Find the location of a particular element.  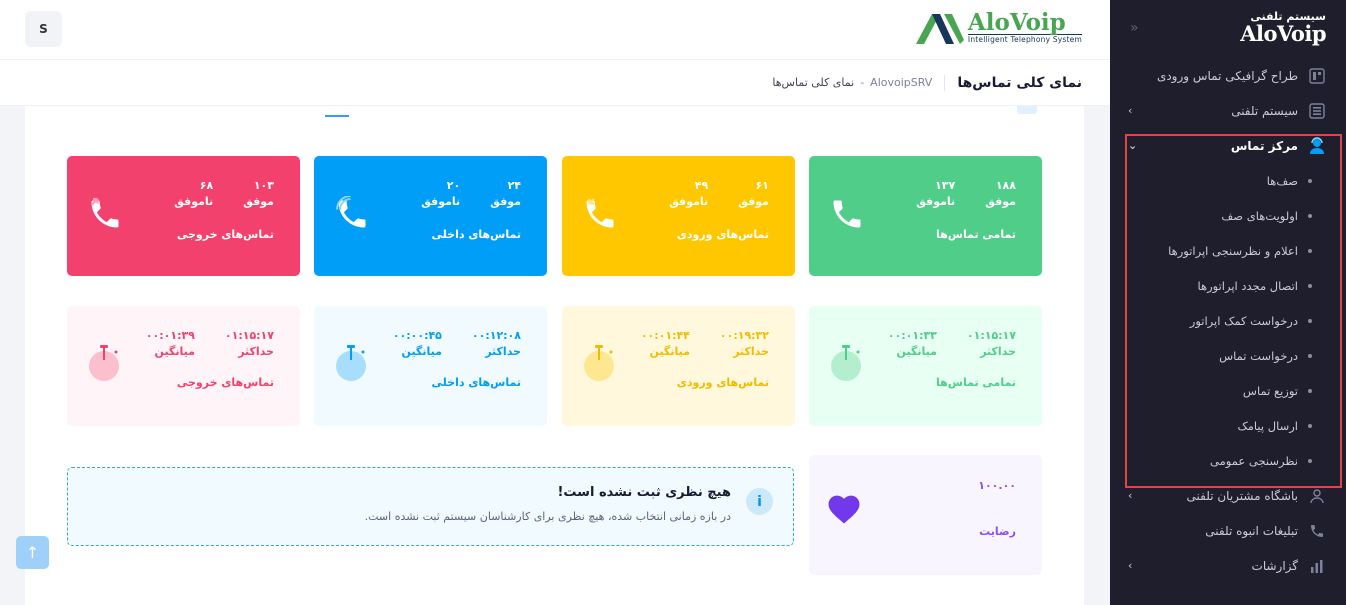

sidebar-item-customer-club: باشگاه مشتریان تلفنی › is located at coordinates (1228, 495).